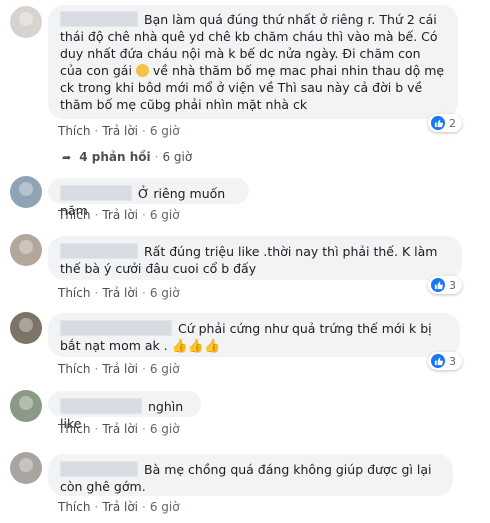 Image resolution: width=490 pixels, height=523 pixels. Describe the element at coordinates (196, 346) in the screenshot. I see `thumbs-up-emoji-icon: 👍👍👍` at that location.